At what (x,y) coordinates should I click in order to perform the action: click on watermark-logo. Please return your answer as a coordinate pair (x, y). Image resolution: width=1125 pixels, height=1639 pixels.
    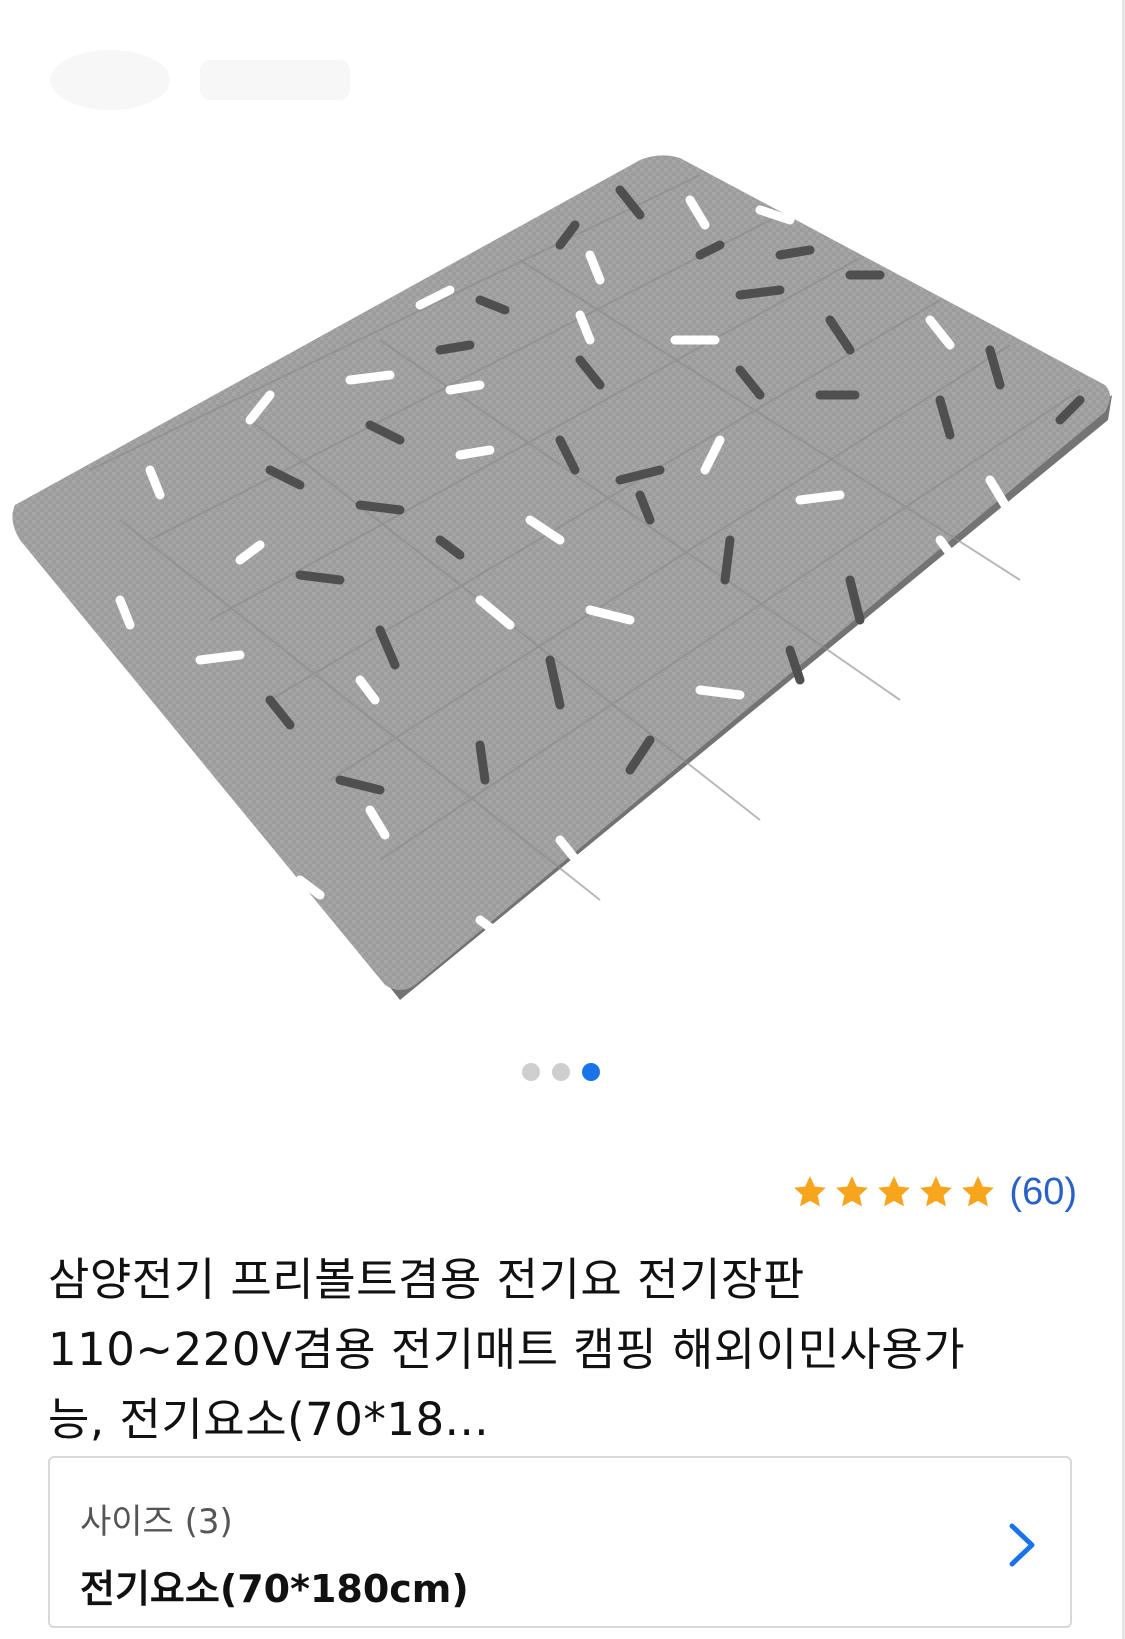
    Looking at the image, I should click on (205, 80).